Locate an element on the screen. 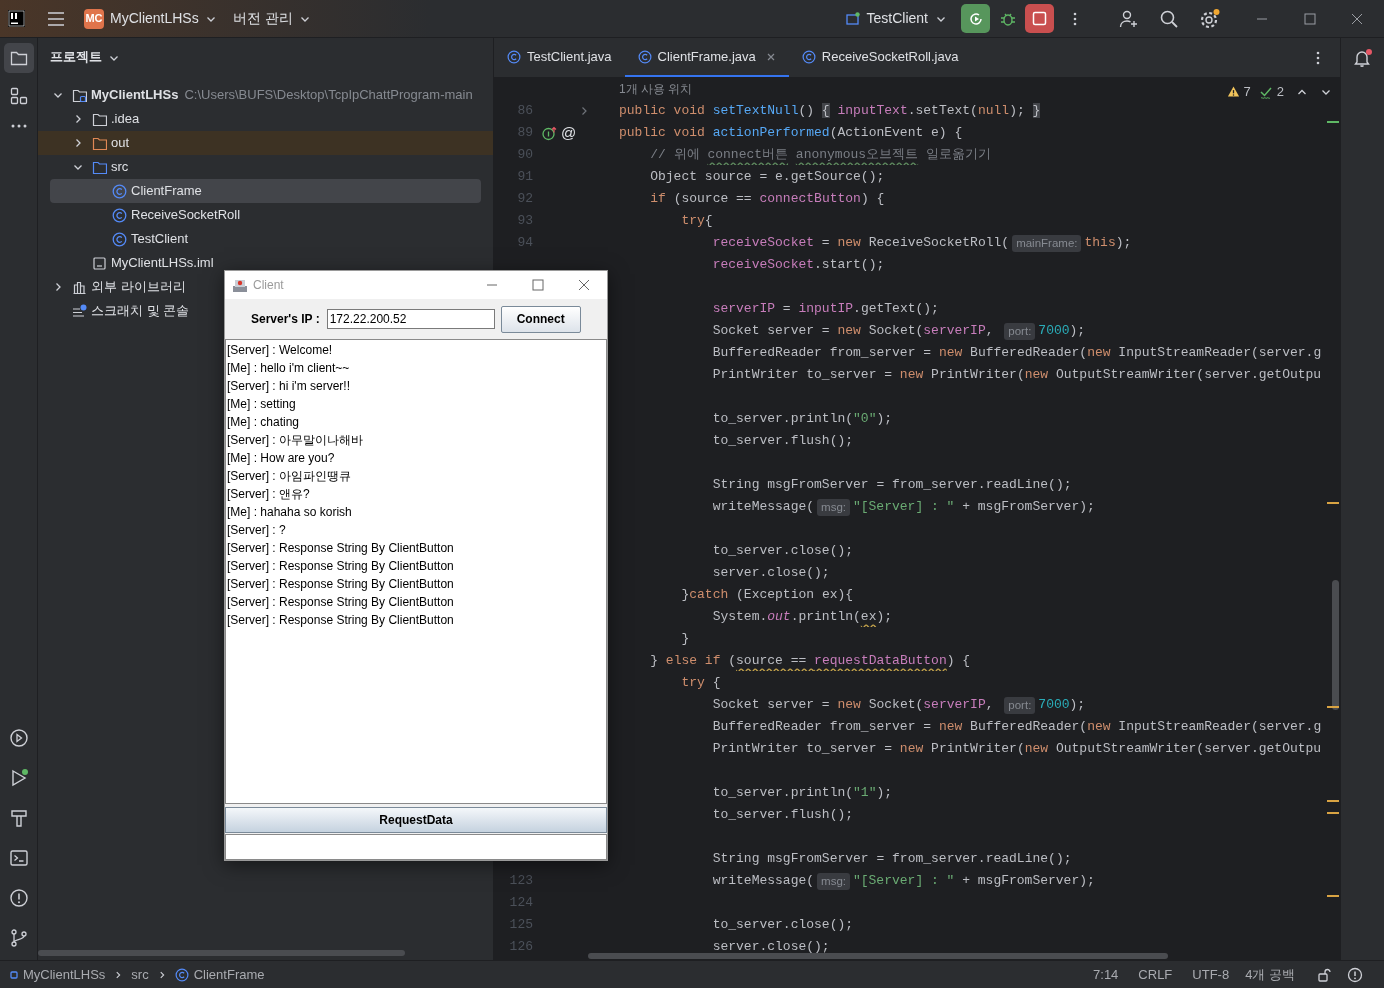 The width and height of the screenshot is (1384, 988). run-config-selector: TestClient is located at coordinates (896, 18).